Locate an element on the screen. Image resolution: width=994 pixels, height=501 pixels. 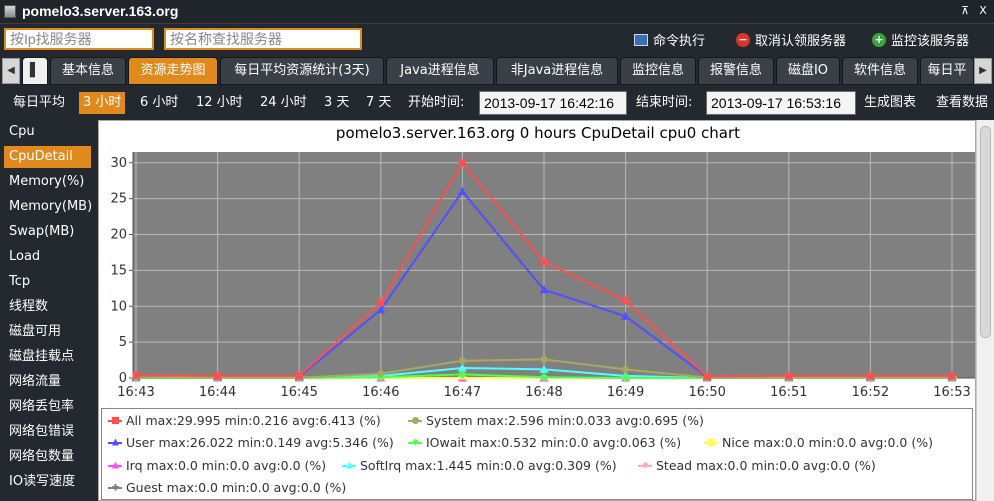
legend-swatch-iowait is located at coordinates (415, 443).